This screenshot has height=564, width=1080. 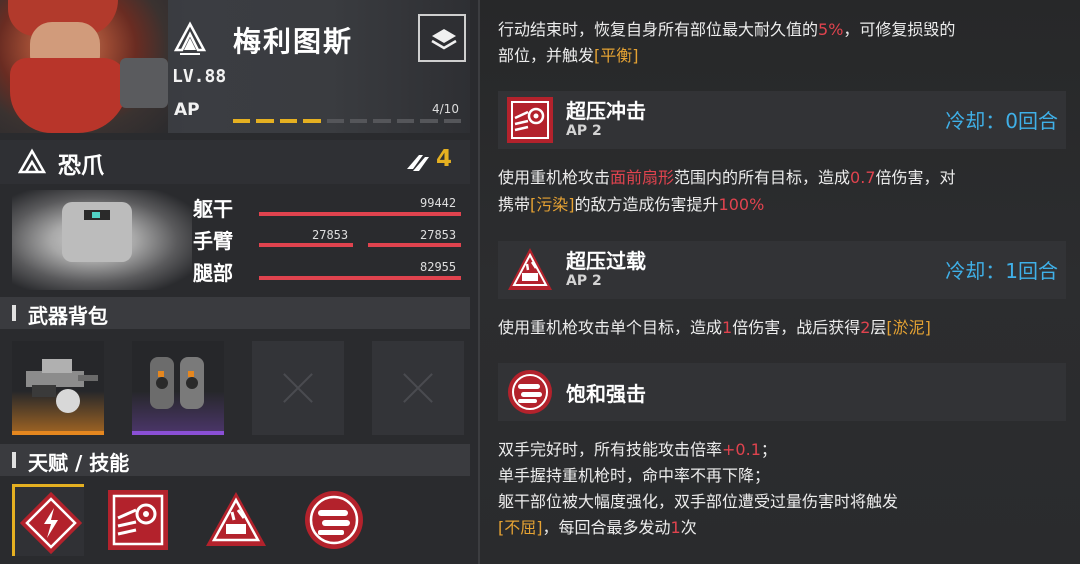 I want to click on layers-button, so click(x=442, y=38).